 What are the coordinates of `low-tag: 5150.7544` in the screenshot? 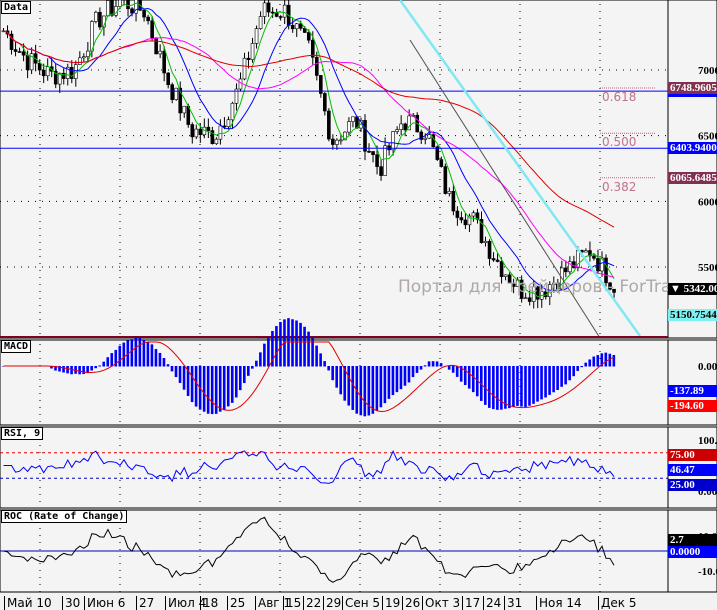 It's located at (692, 315).